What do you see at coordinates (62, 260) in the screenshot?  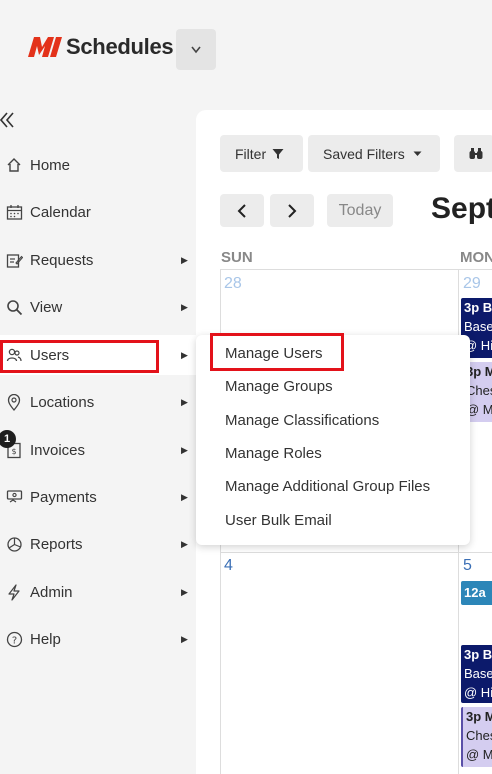 I see `sidebar-item-label: Requests` at bounding box center [62, 260].